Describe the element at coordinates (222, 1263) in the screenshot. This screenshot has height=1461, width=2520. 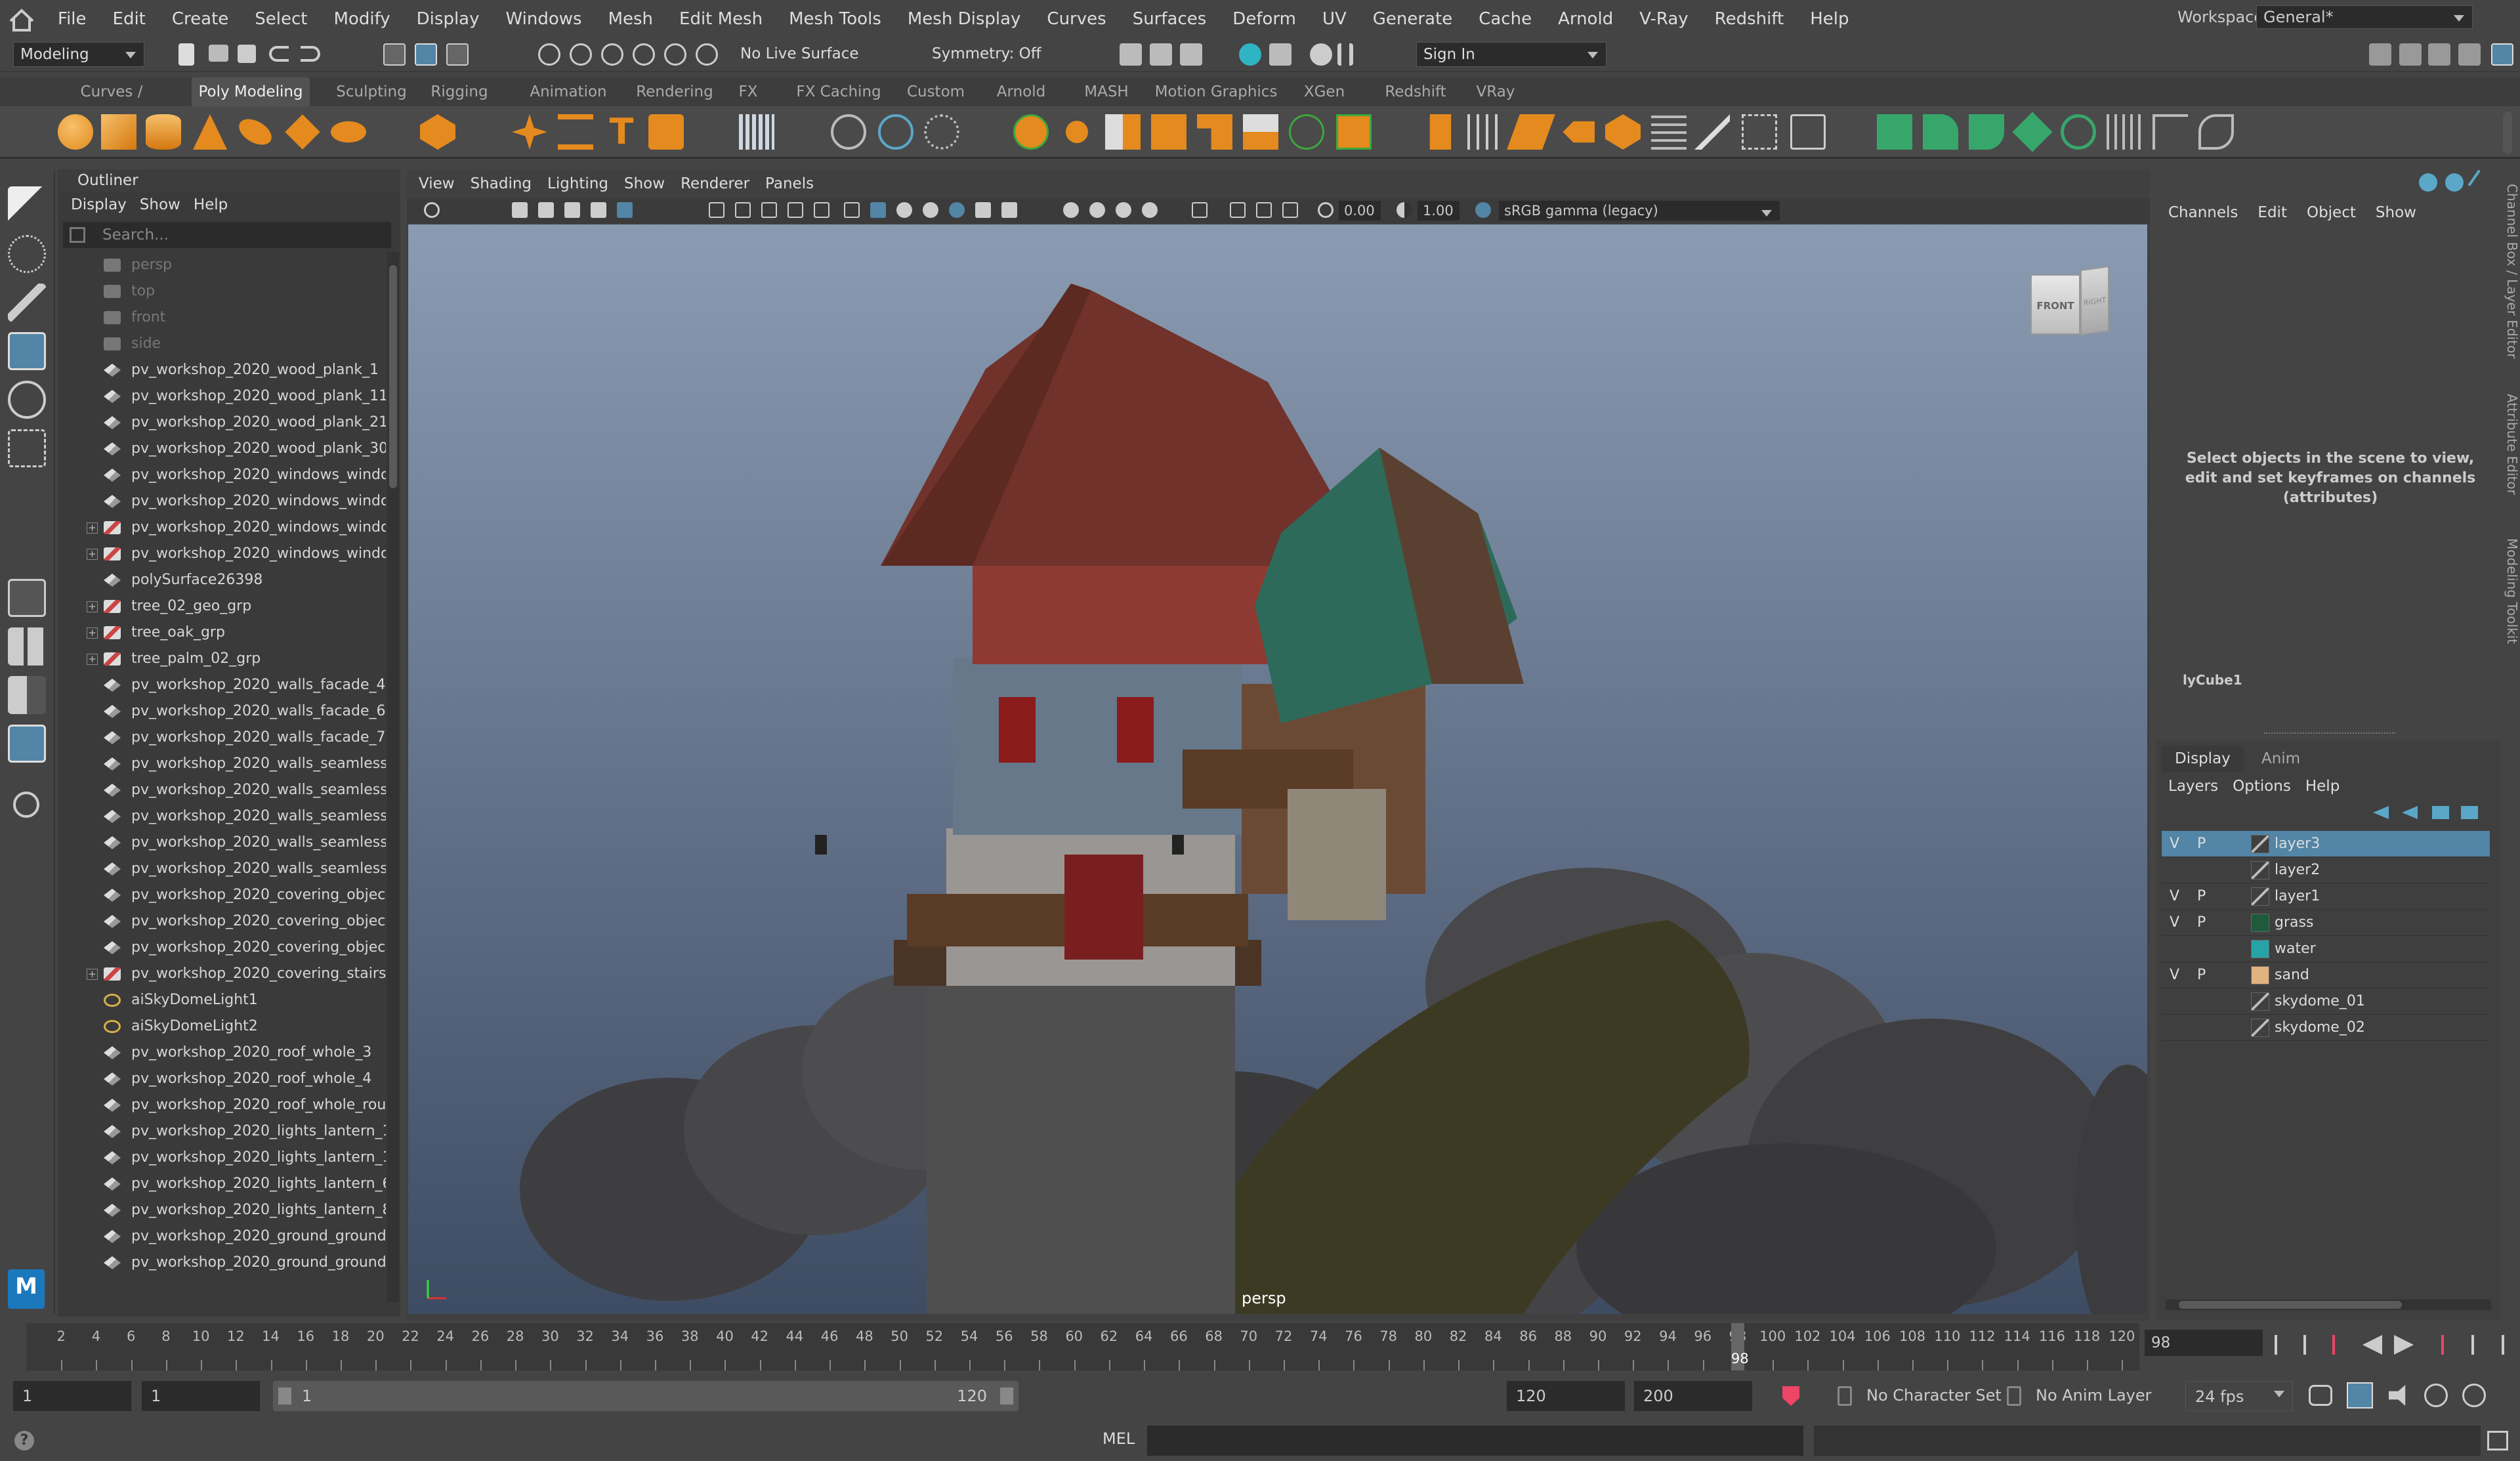
I see `outliner-item: pv_workshop_2020_ground_ground_3` at that location.